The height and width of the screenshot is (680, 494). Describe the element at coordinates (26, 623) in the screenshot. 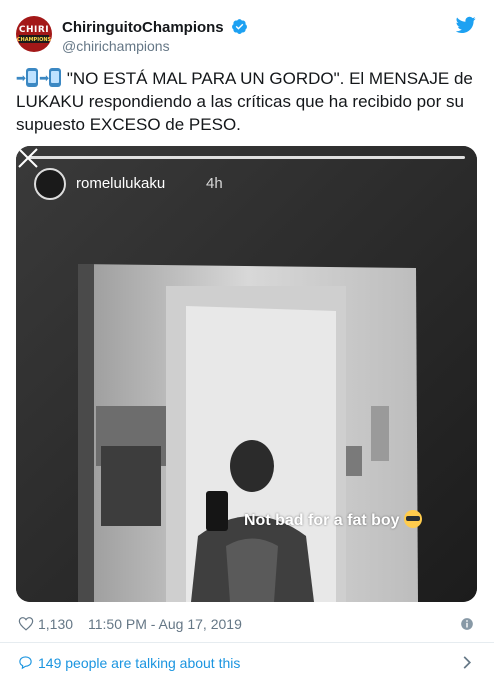

I see `heart-icon` at that location.